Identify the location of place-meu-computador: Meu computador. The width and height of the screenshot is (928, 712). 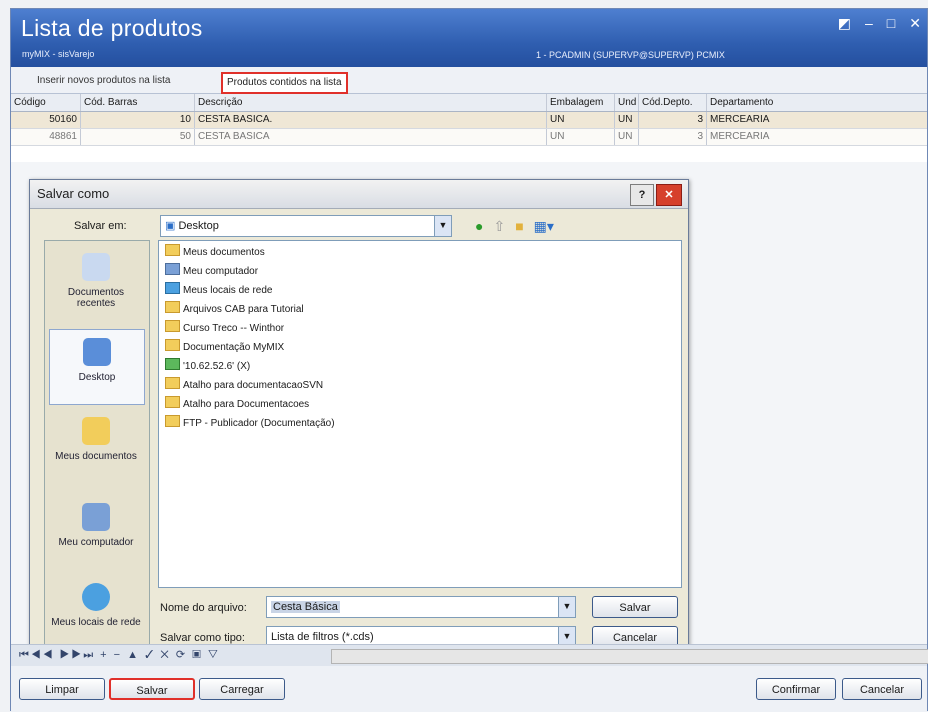
(96, 532).